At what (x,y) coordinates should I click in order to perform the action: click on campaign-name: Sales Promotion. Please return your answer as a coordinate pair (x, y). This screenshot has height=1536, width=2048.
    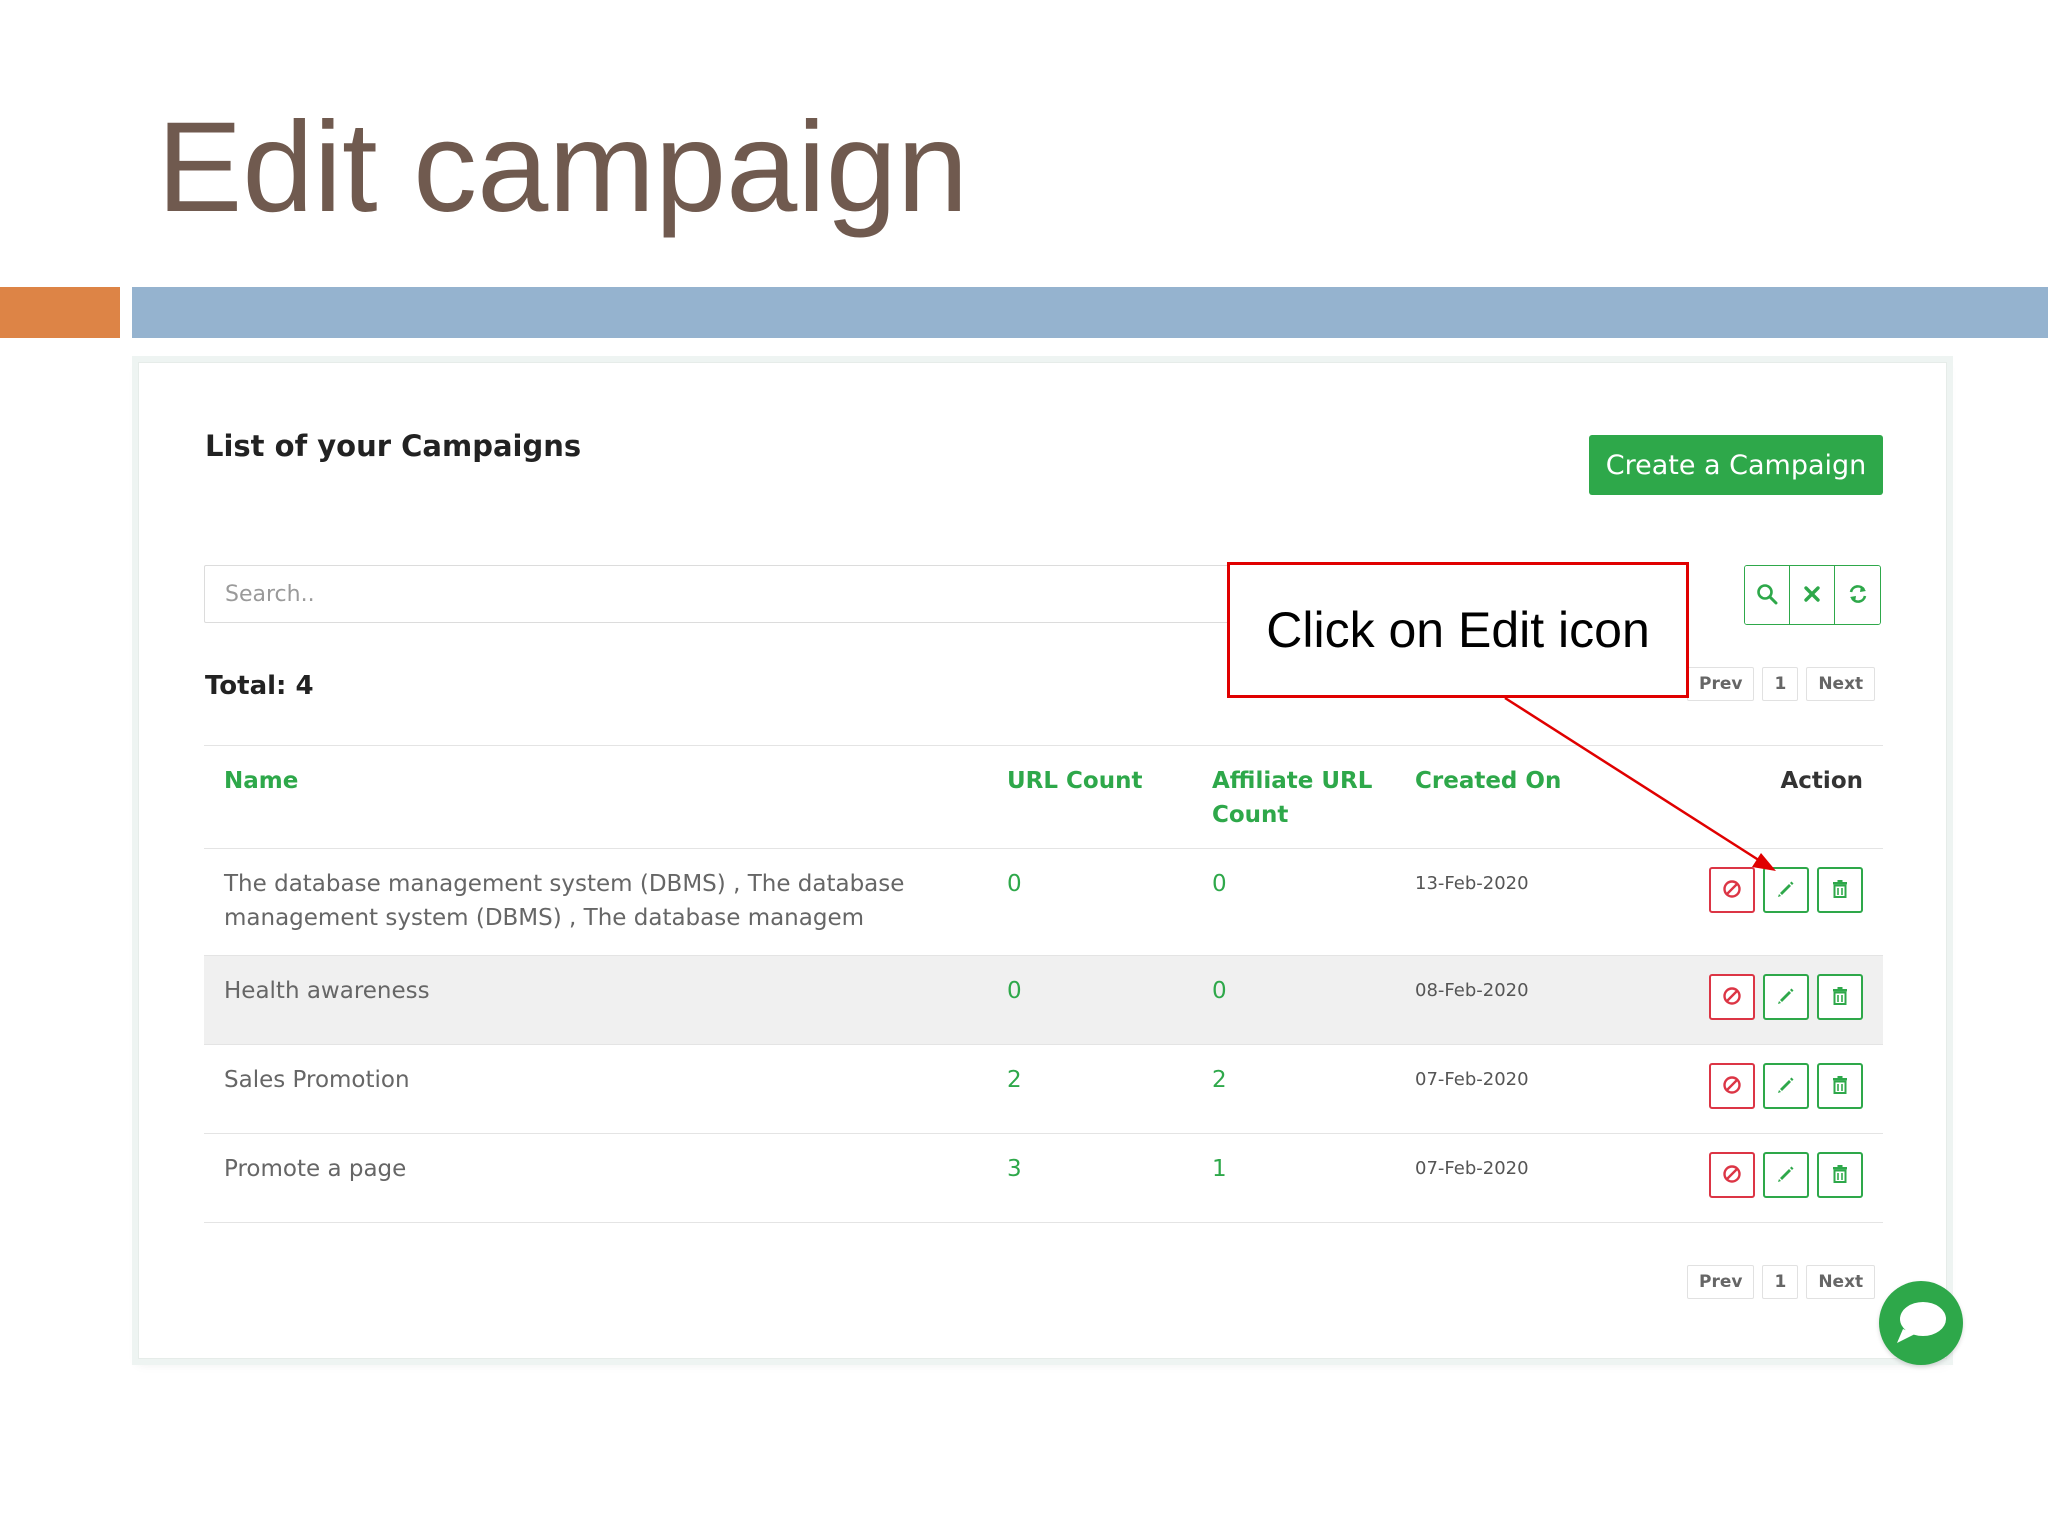
    Looking at the image, I should click on (595, 1089).